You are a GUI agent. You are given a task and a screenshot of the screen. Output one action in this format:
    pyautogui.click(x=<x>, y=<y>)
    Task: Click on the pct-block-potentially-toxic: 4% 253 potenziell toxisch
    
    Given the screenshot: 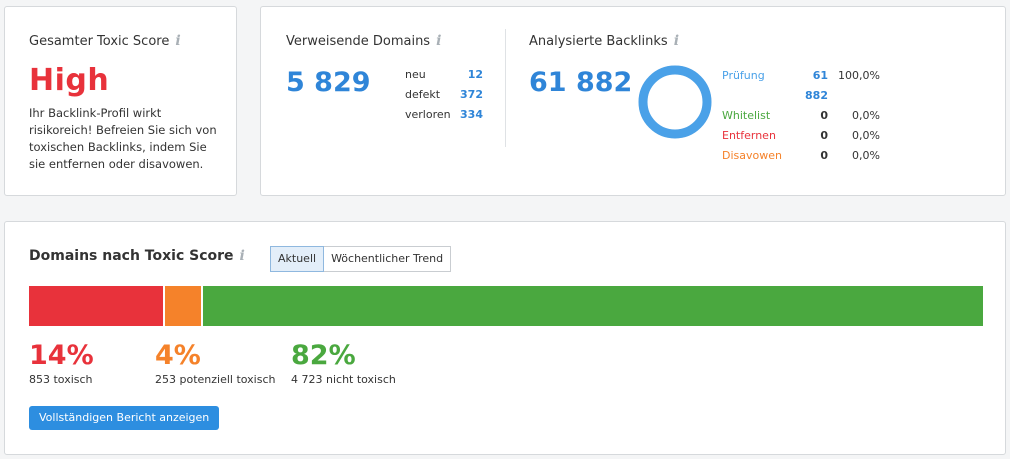 What is the action you would take?
    pyautogui.click(x=215, y=363)
    